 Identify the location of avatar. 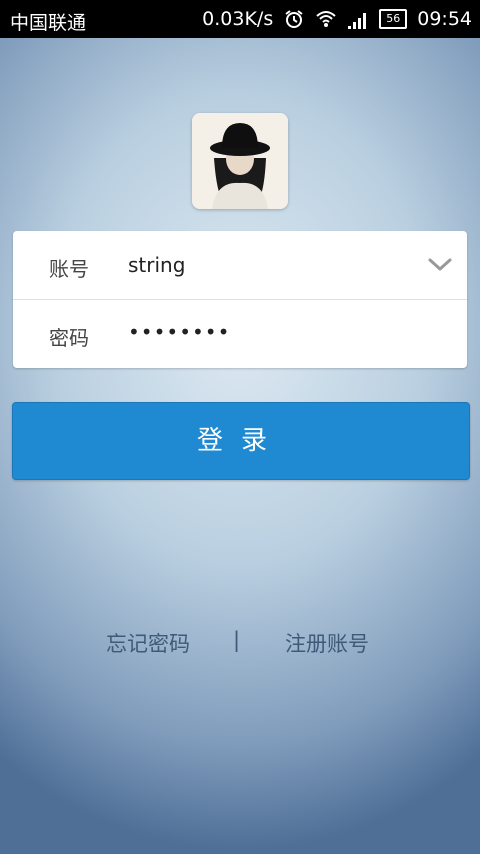
(240, 161).